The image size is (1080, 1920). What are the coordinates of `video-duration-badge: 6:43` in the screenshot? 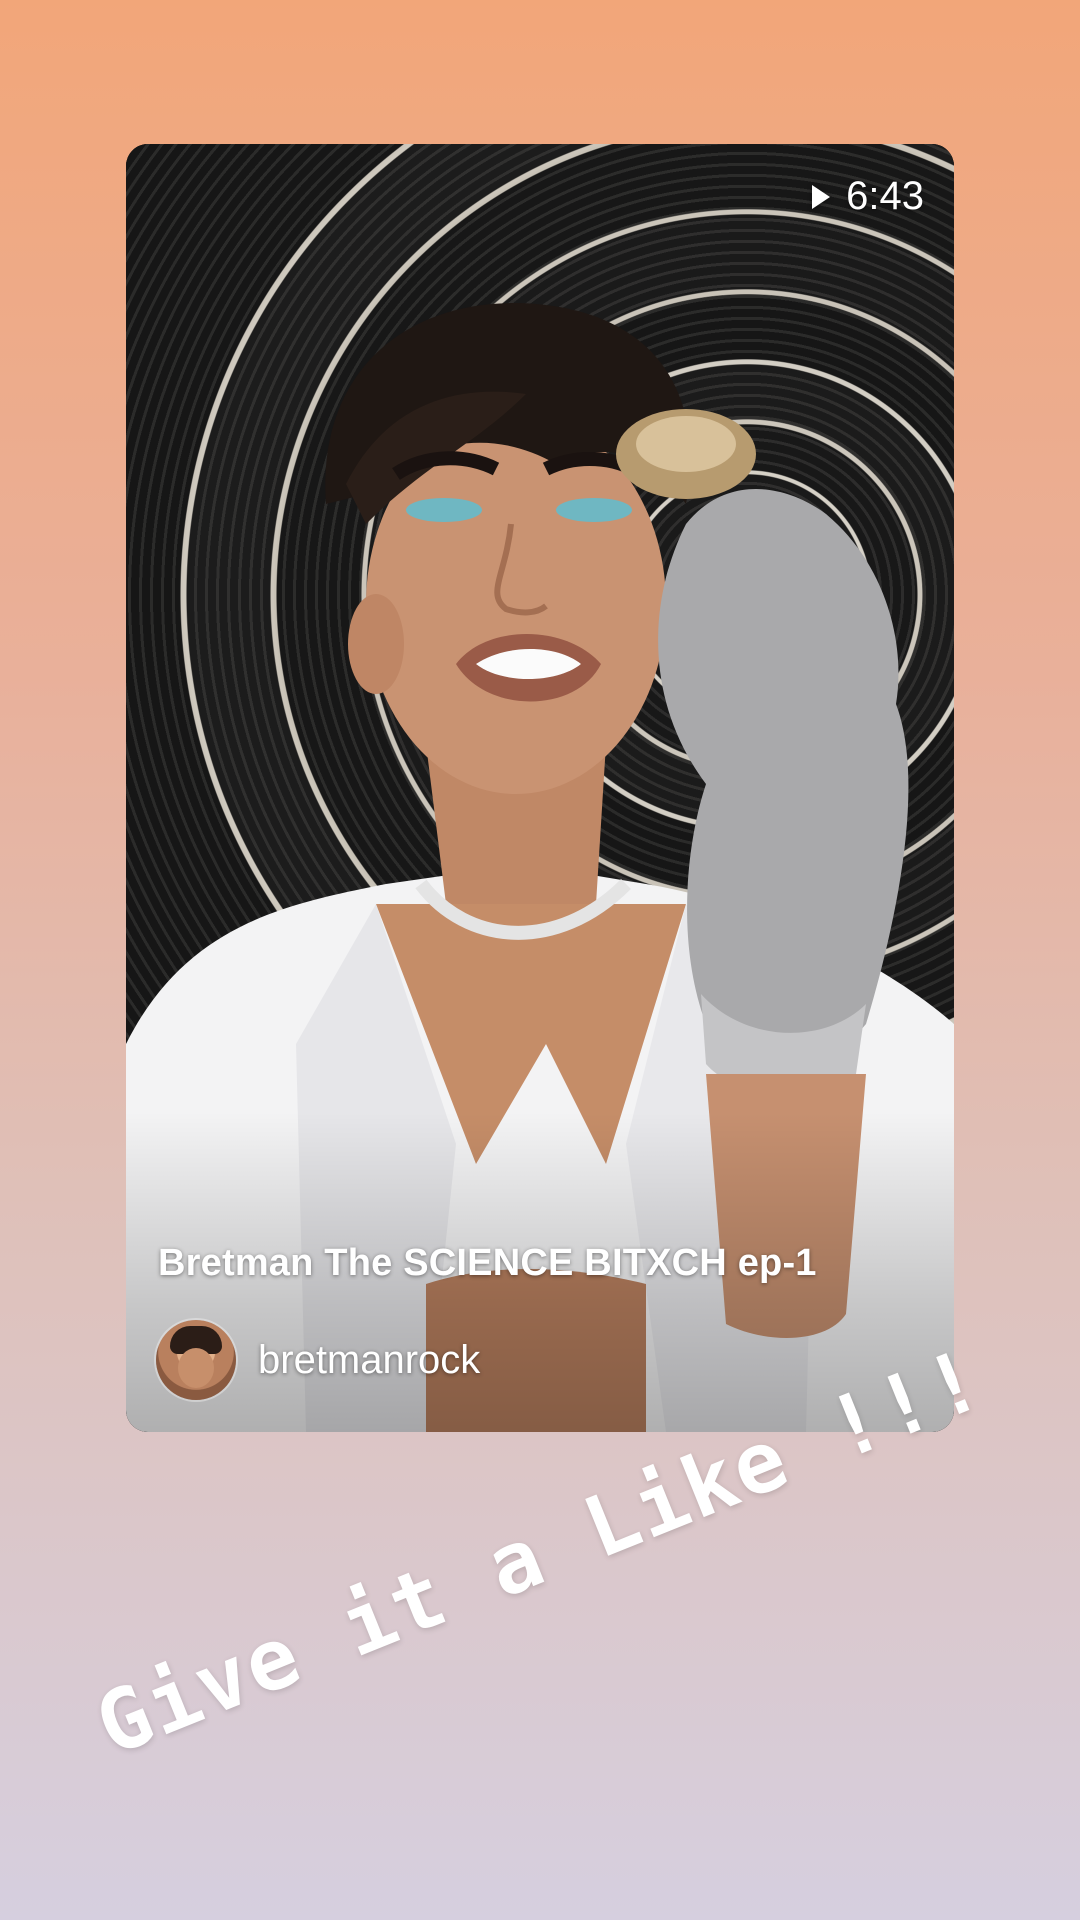 It's located at (868, 196).